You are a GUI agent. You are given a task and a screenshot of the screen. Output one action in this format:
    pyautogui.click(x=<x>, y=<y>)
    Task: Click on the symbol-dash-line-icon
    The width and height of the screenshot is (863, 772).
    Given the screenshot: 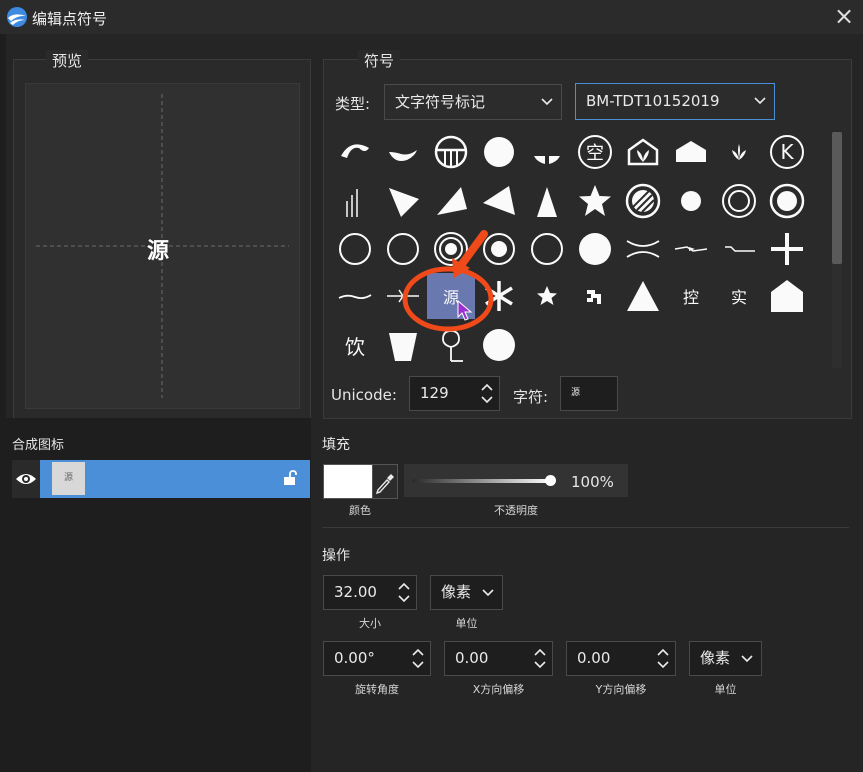 What is the action you would take?
    pyautogui.click(x=739, y=249)
    